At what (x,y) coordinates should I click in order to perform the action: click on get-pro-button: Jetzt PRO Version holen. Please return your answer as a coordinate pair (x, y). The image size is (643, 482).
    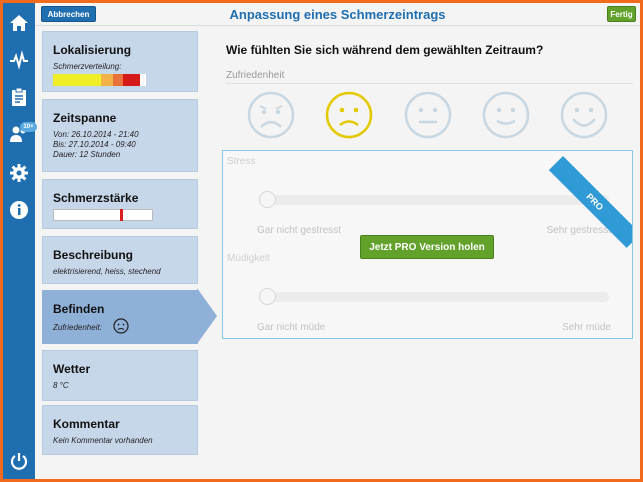
    Looking at the image, I should click on (427, 247).